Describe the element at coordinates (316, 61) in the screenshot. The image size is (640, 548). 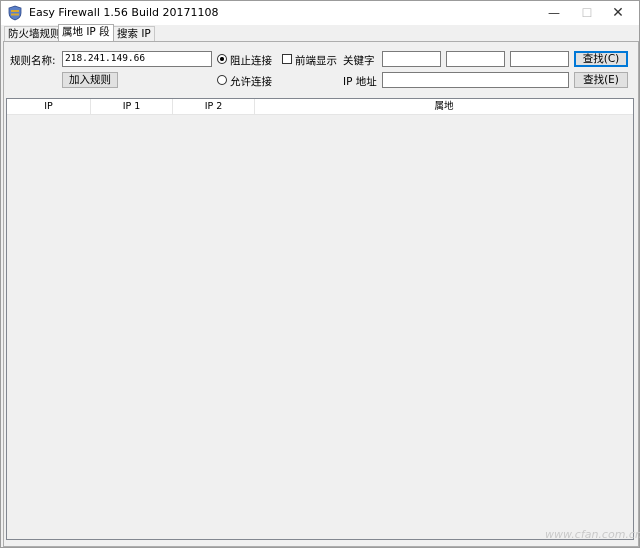
I see `front-display-label: 前端显示` at that location.